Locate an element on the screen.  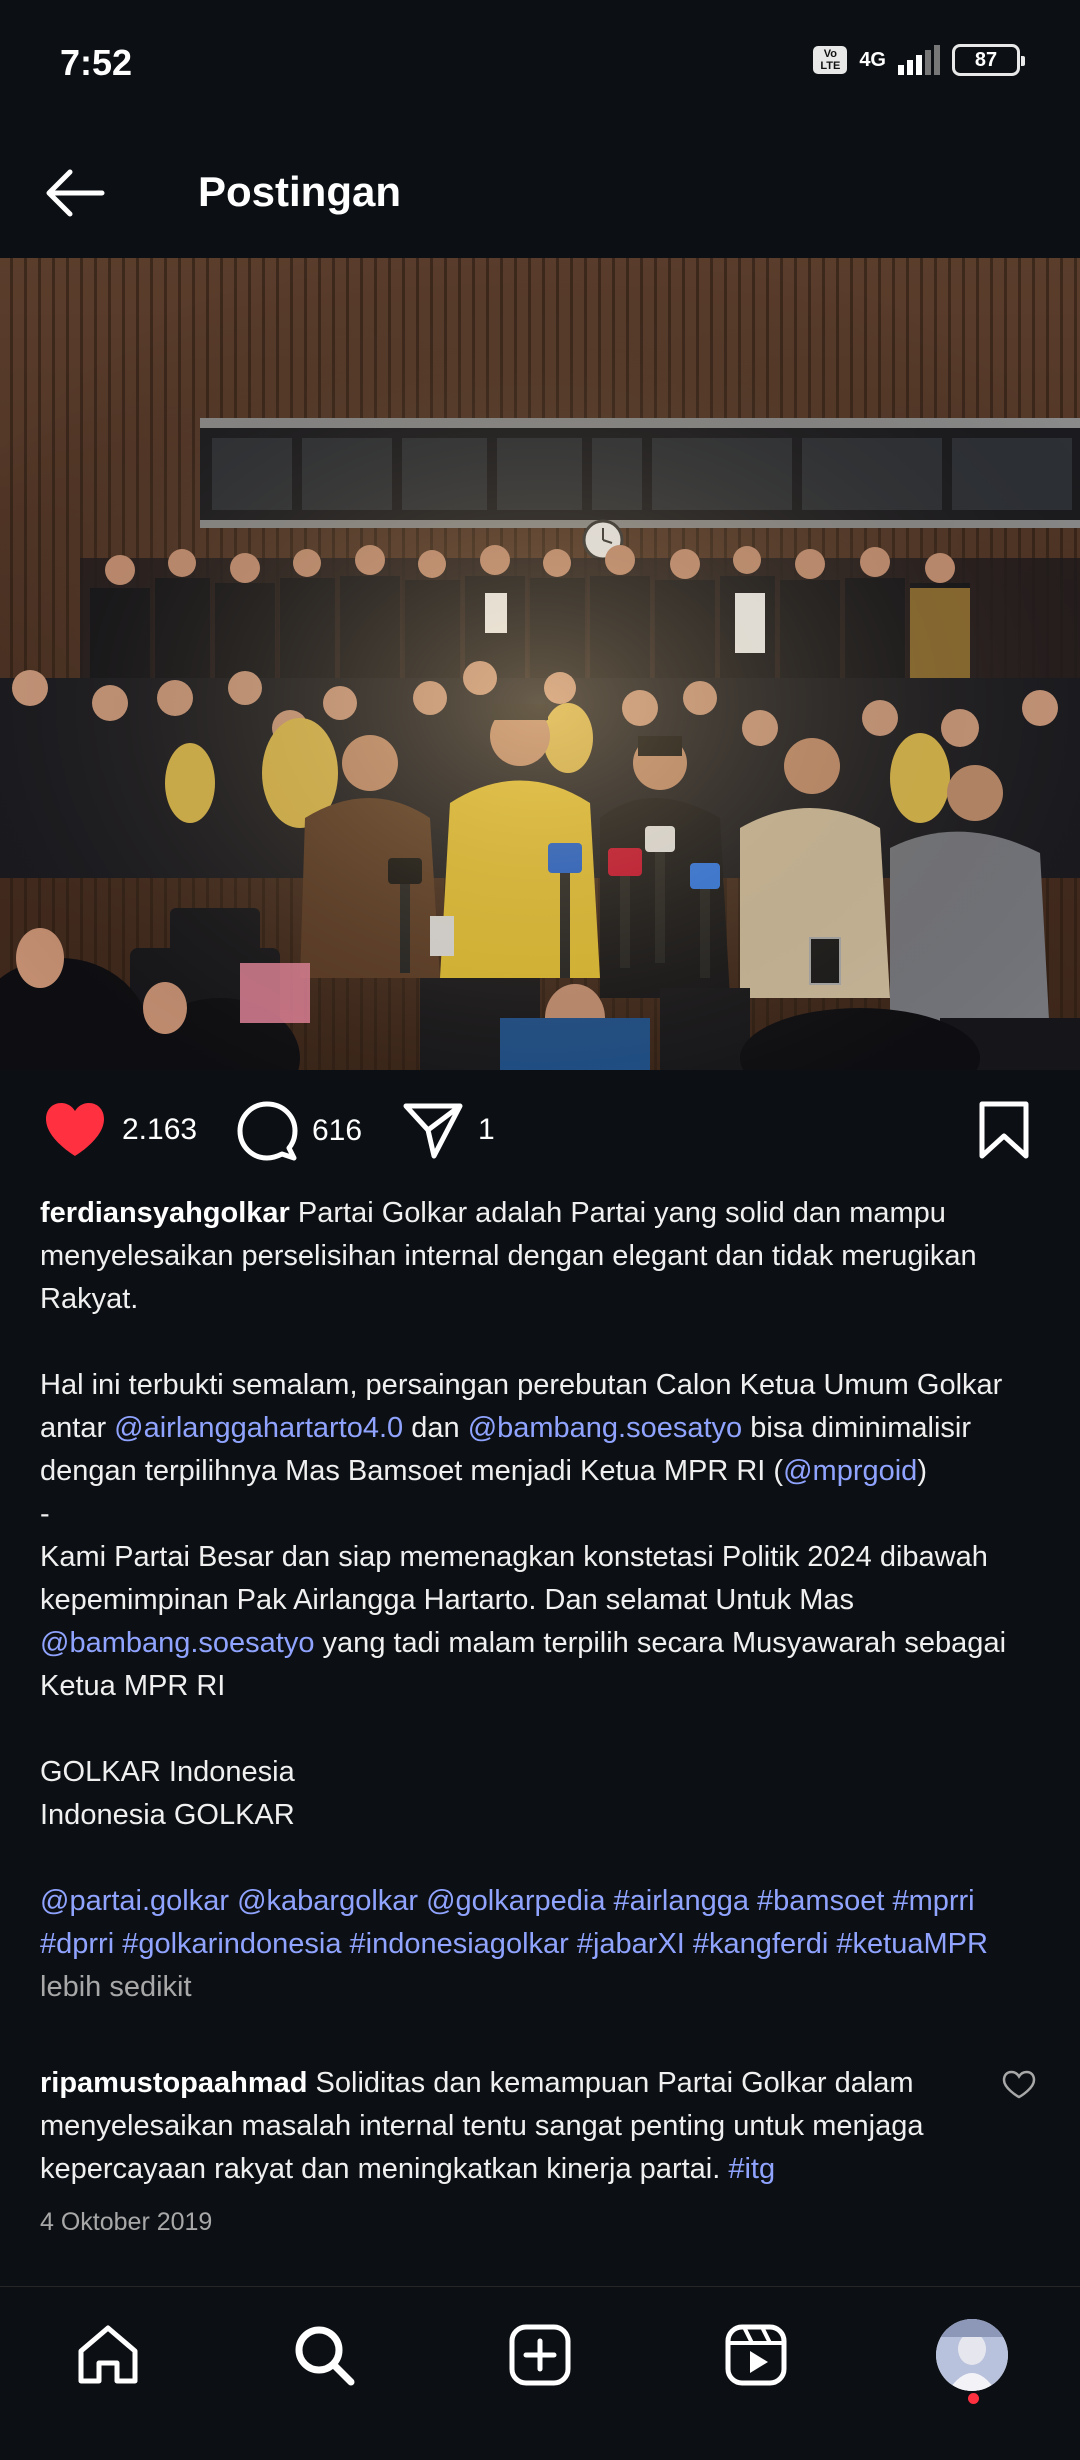
top-app-bar: Postingan is located at coordinates (540, 193).